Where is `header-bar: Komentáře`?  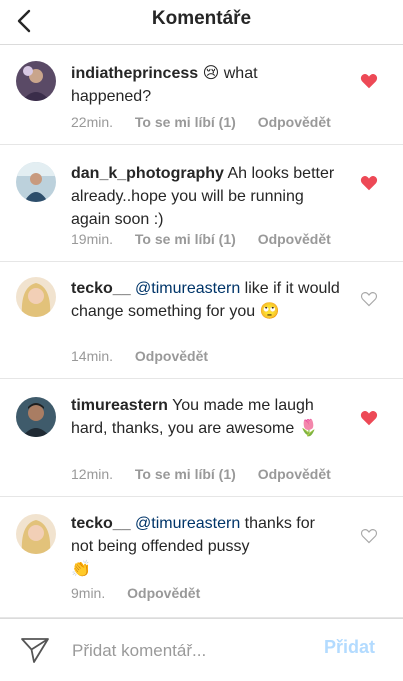 header-bar: Komentáře is located at coordinates (201, 22).